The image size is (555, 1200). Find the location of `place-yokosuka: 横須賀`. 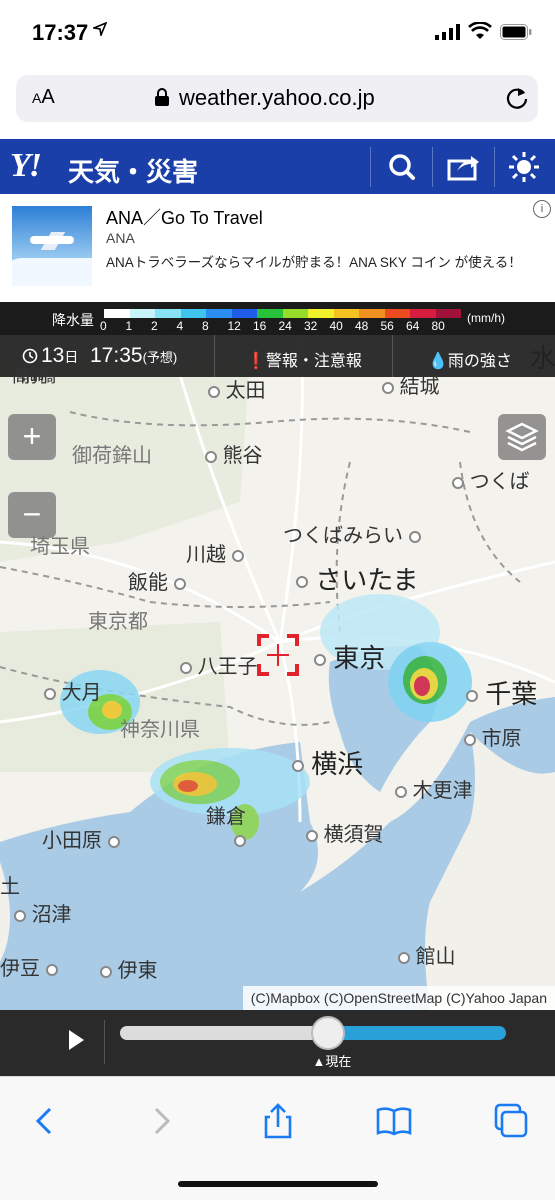

place-yokosuka: 横須賀 is located at coordinates (345, 832).